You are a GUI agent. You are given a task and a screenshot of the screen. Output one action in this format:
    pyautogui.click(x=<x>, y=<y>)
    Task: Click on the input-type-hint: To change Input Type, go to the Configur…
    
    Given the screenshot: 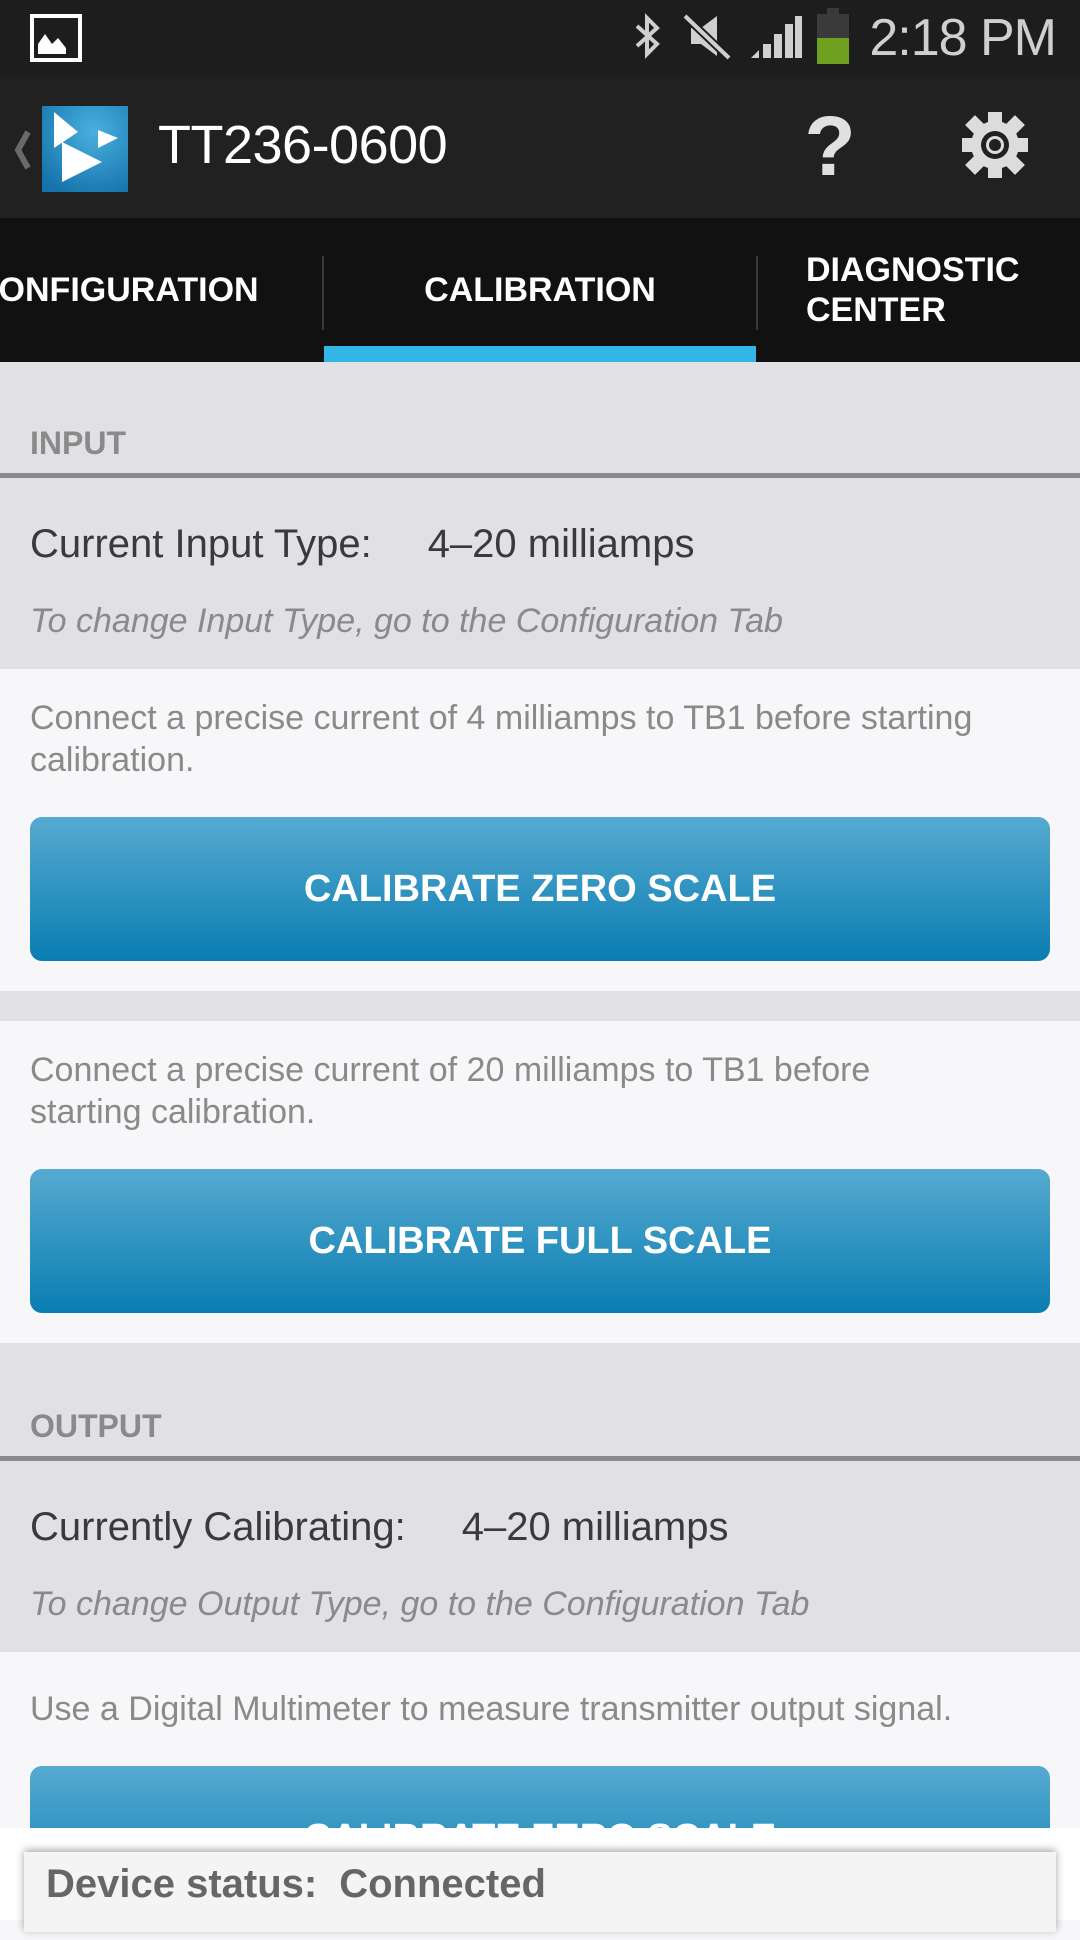 What is the action you would take?
    pyautogui.click(x=406, y=621)
    